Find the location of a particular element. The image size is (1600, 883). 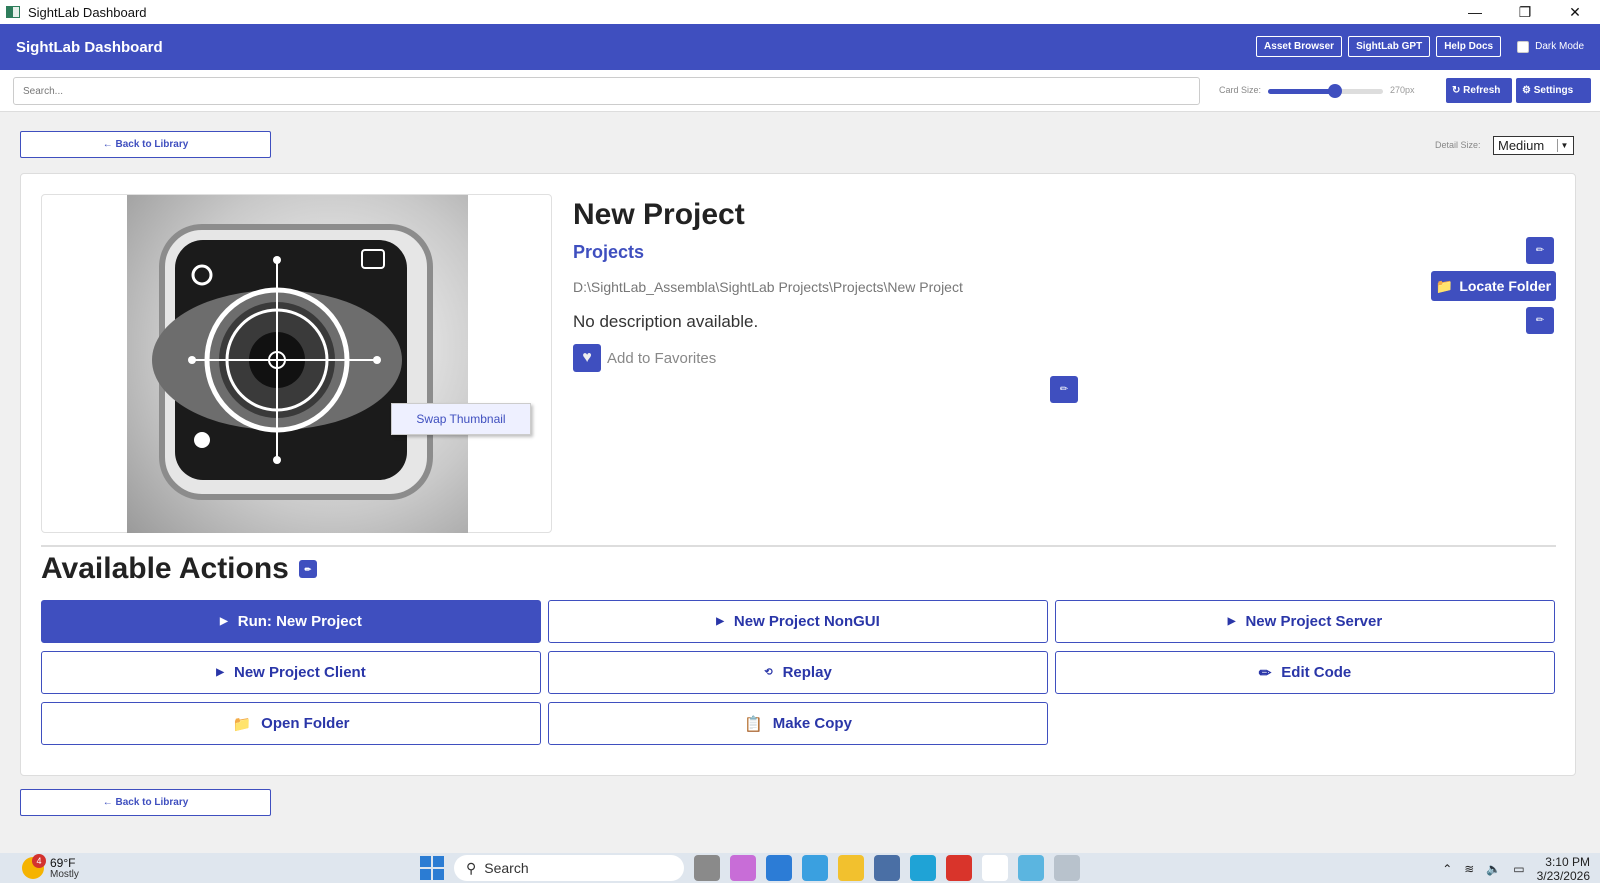

project-thumbnail is located at coordinates (297, 364).